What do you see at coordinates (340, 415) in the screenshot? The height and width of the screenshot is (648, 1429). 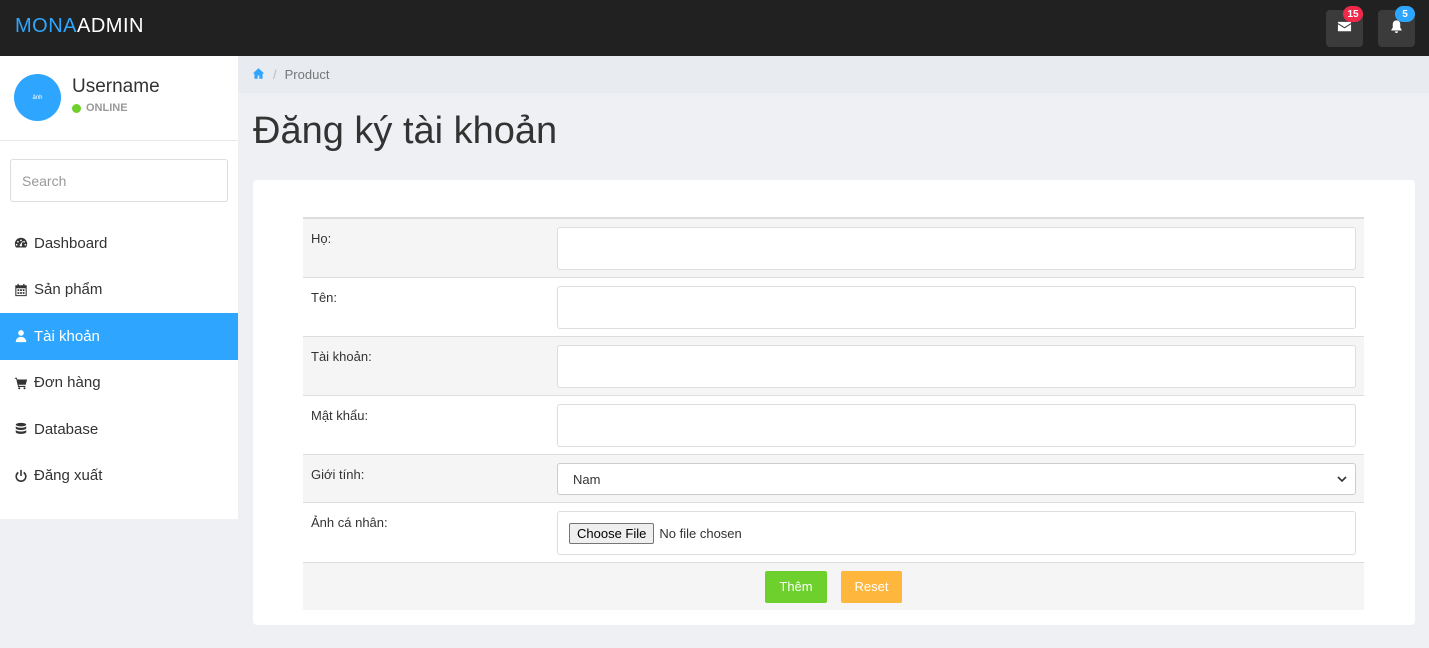 I see `field-label: Mật khẩu:` at bounding box center [340, 415].